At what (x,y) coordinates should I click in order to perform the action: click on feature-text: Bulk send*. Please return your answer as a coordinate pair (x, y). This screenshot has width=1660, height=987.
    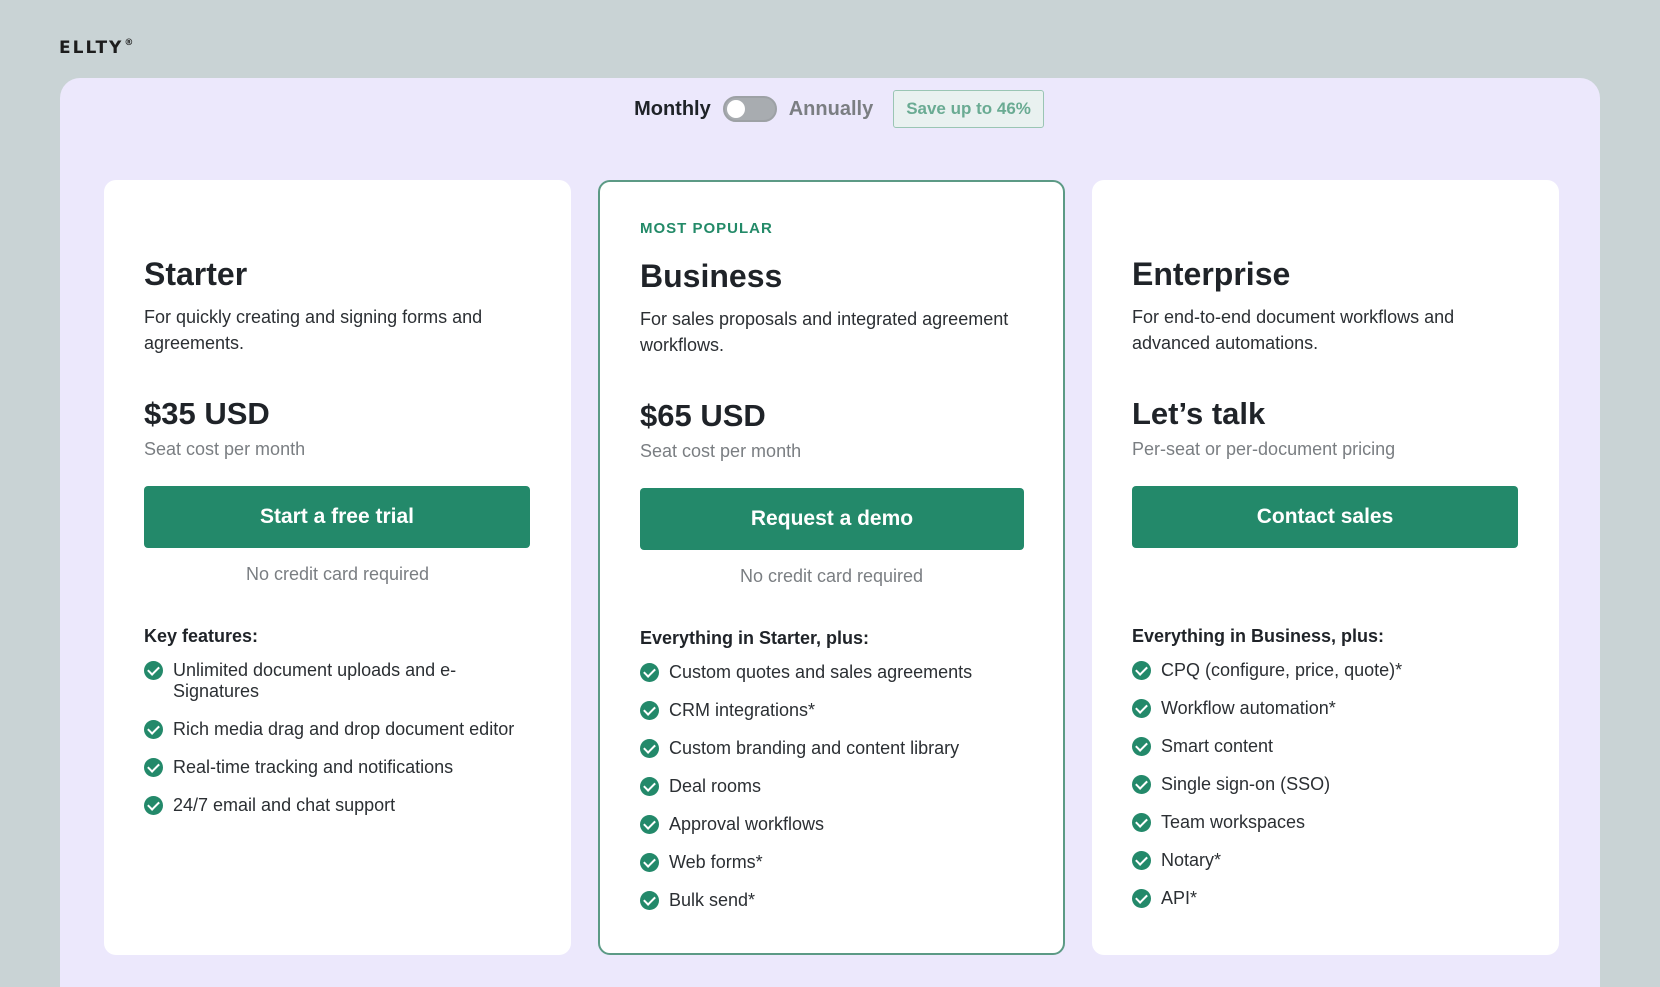
    Looking at the image, I should click on (712, 900).